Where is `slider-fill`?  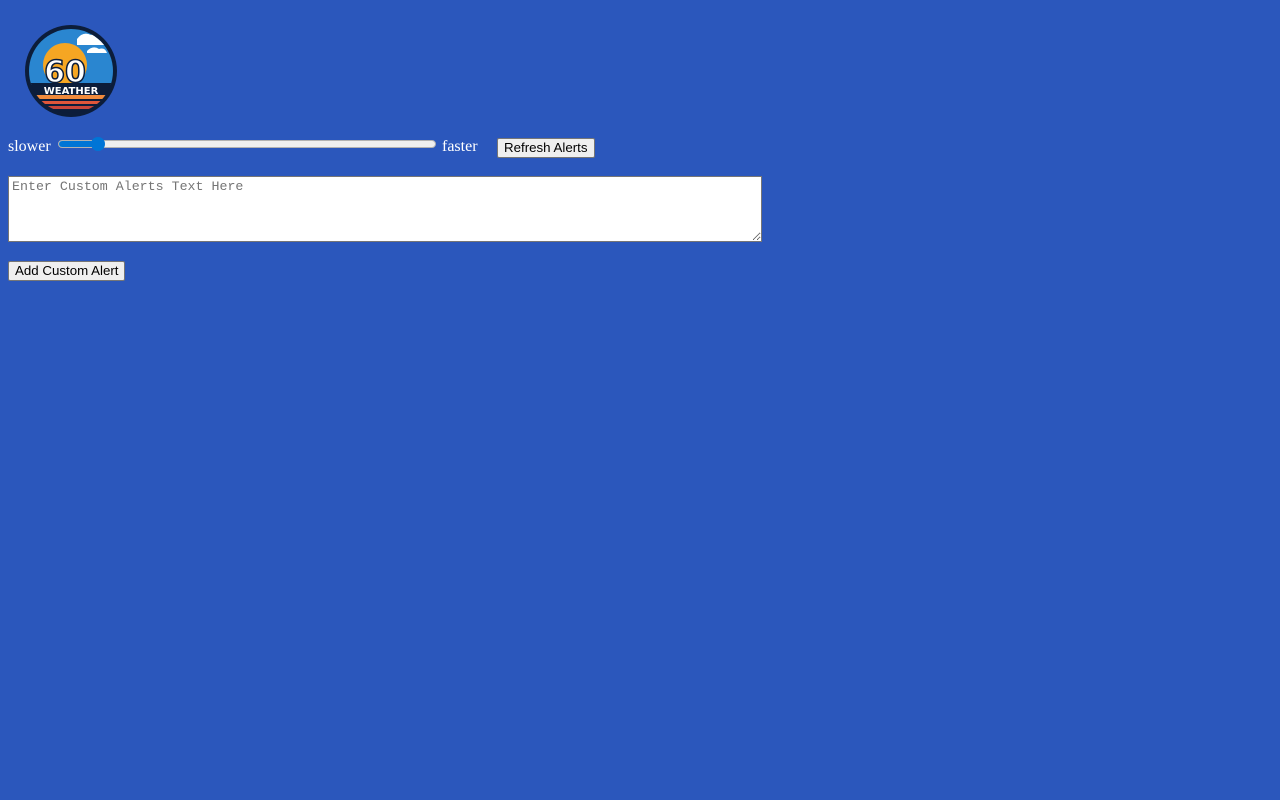 slider-fill is located at coordinates (76, 144).